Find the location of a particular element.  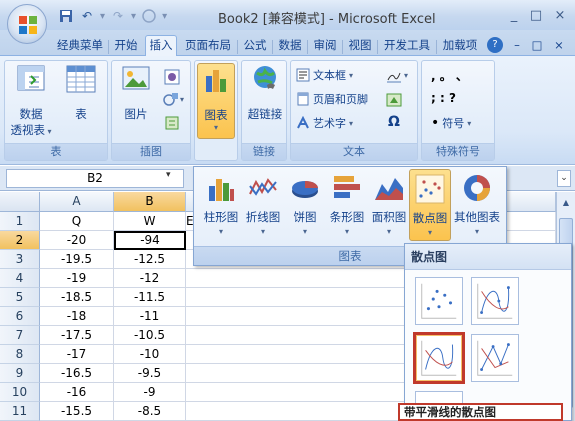

group-special-symbols-label: 特殊符号 is located at coordinates (458, 151).